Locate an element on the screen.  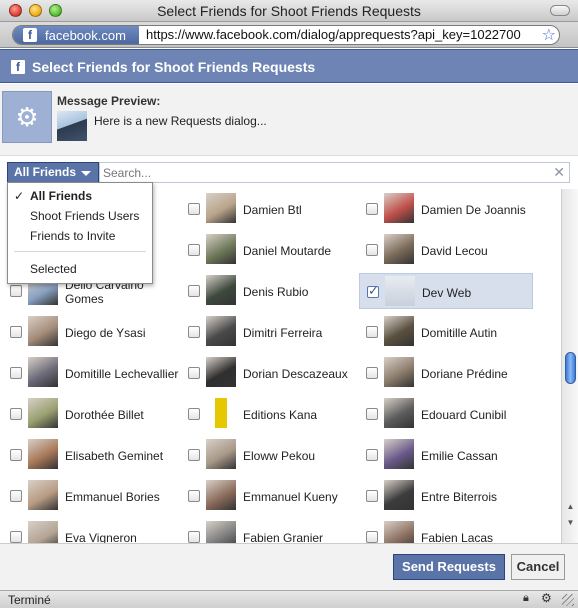
menu-item-app-users: Shoot Friends Users is located at coordinates (80, 216).